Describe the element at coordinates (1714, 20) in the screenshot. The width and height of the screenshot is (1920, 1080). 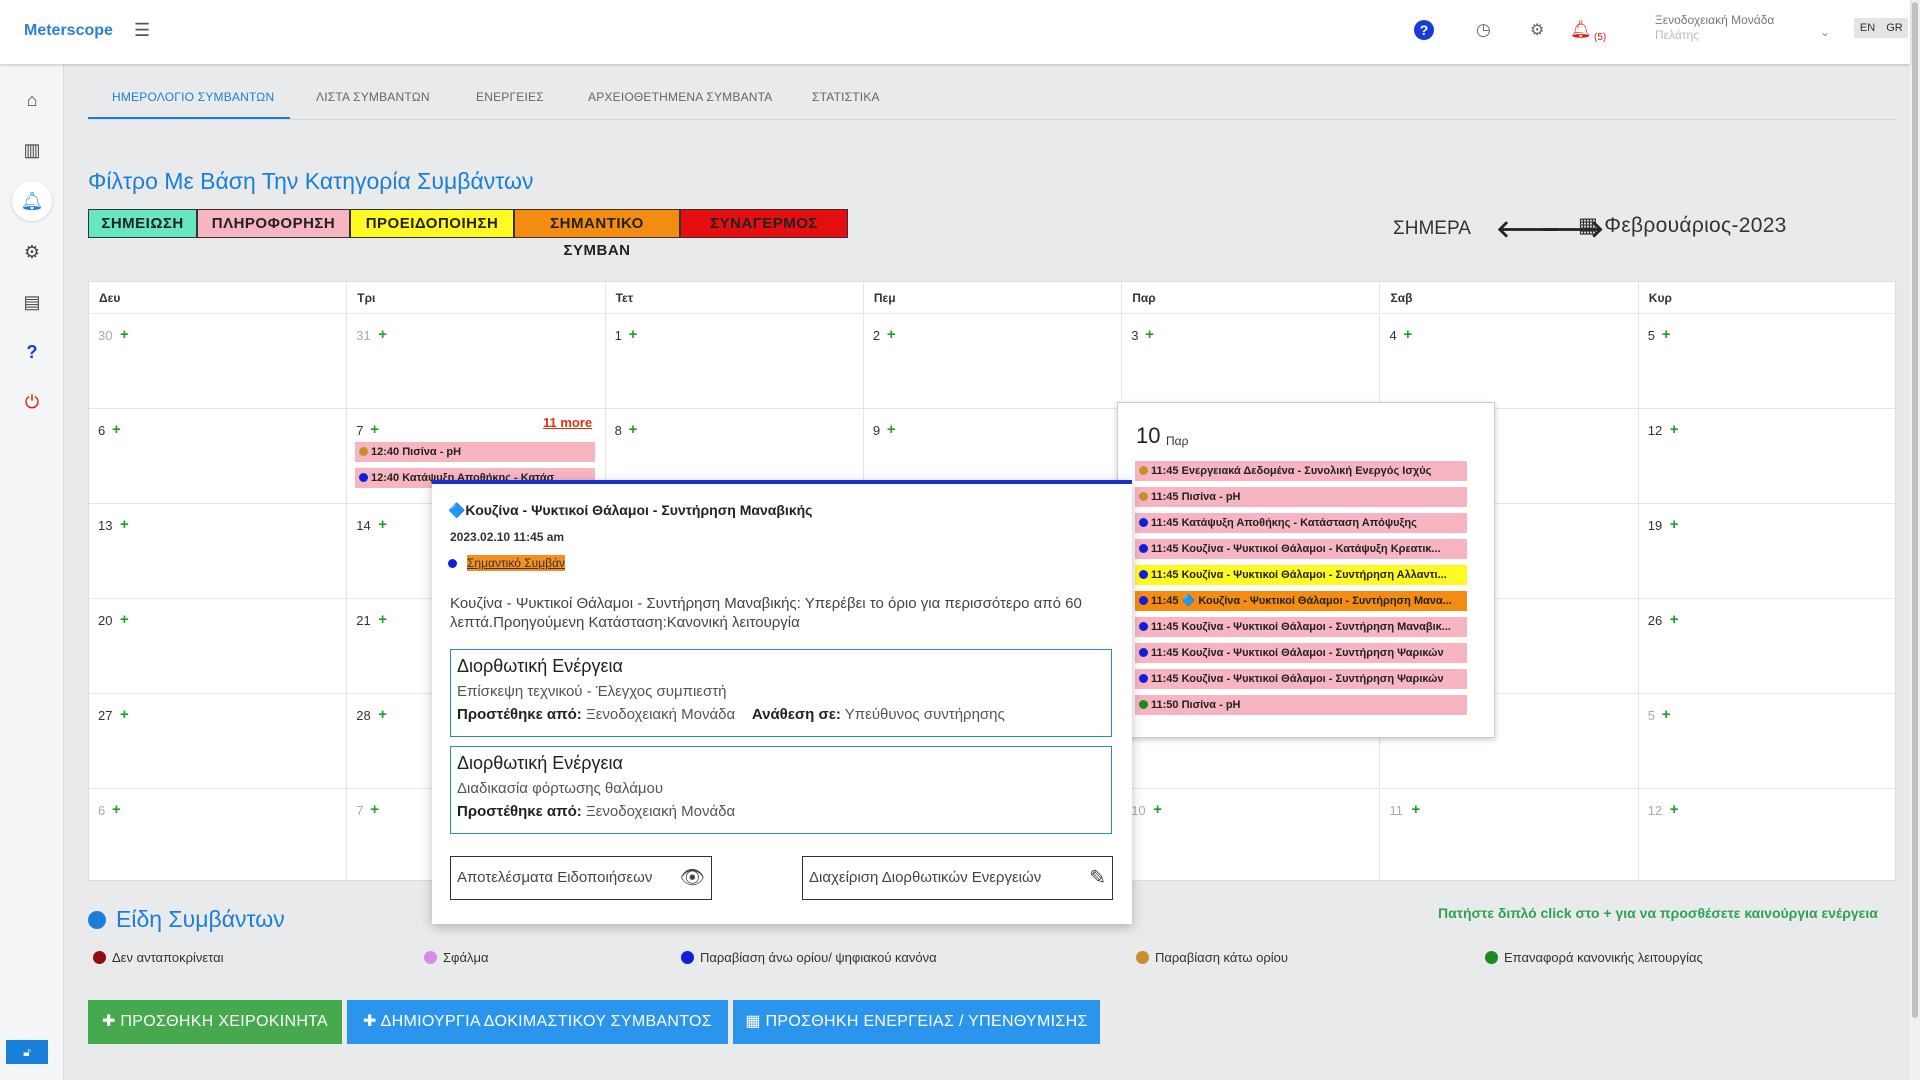
I see `user-name: Ξενοδοχειακή Μονάδα` at that location.